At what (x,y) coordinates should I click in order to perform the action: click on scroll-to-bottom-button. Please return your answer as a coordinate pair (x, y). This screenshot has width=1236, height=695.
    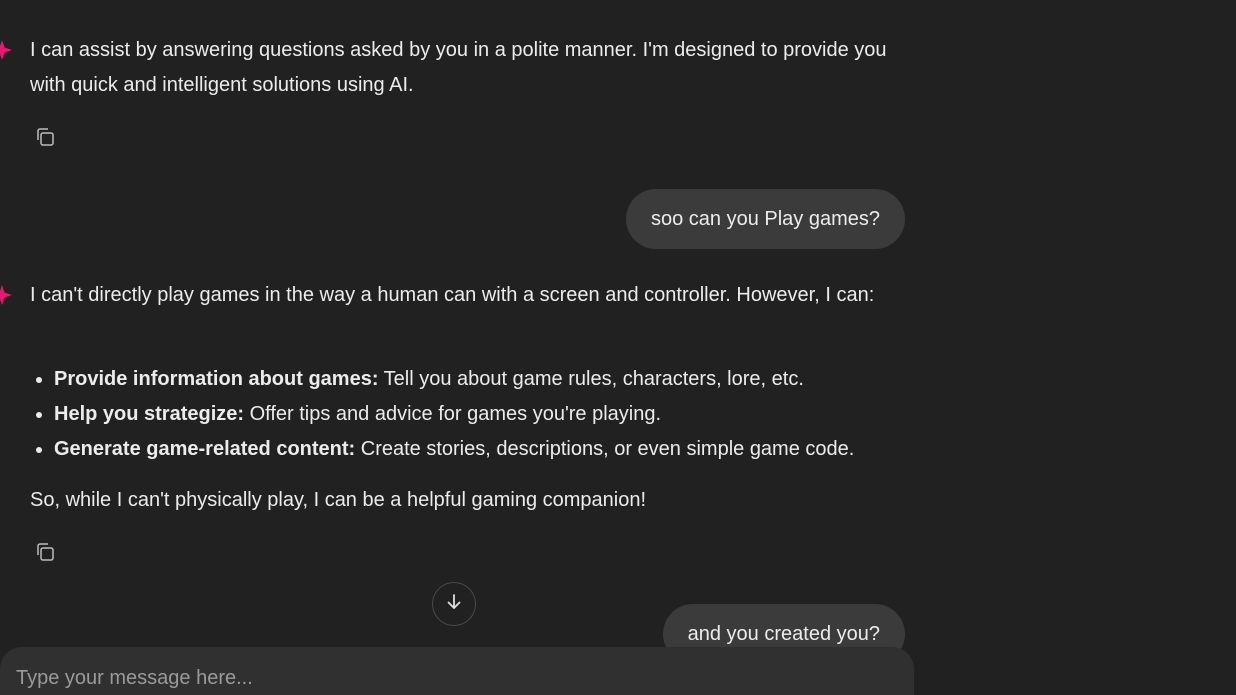
    Looking at the image, I should click on (454, 604).